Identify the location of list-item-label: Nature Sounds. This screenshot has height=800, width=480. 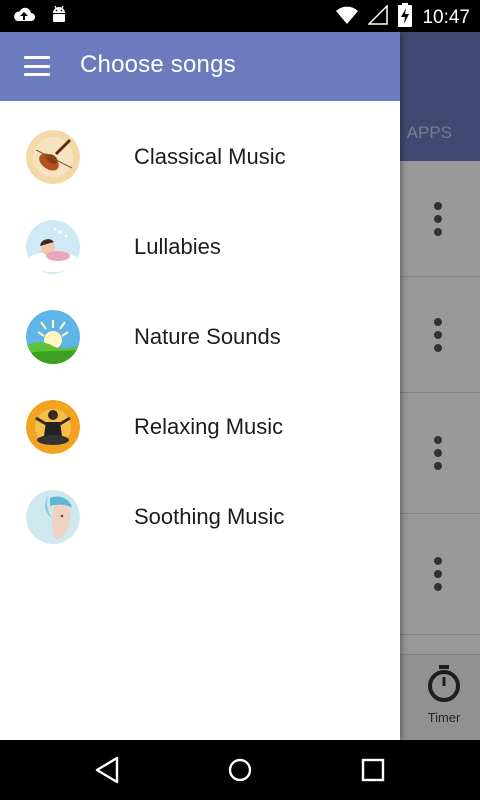
(207, 336).